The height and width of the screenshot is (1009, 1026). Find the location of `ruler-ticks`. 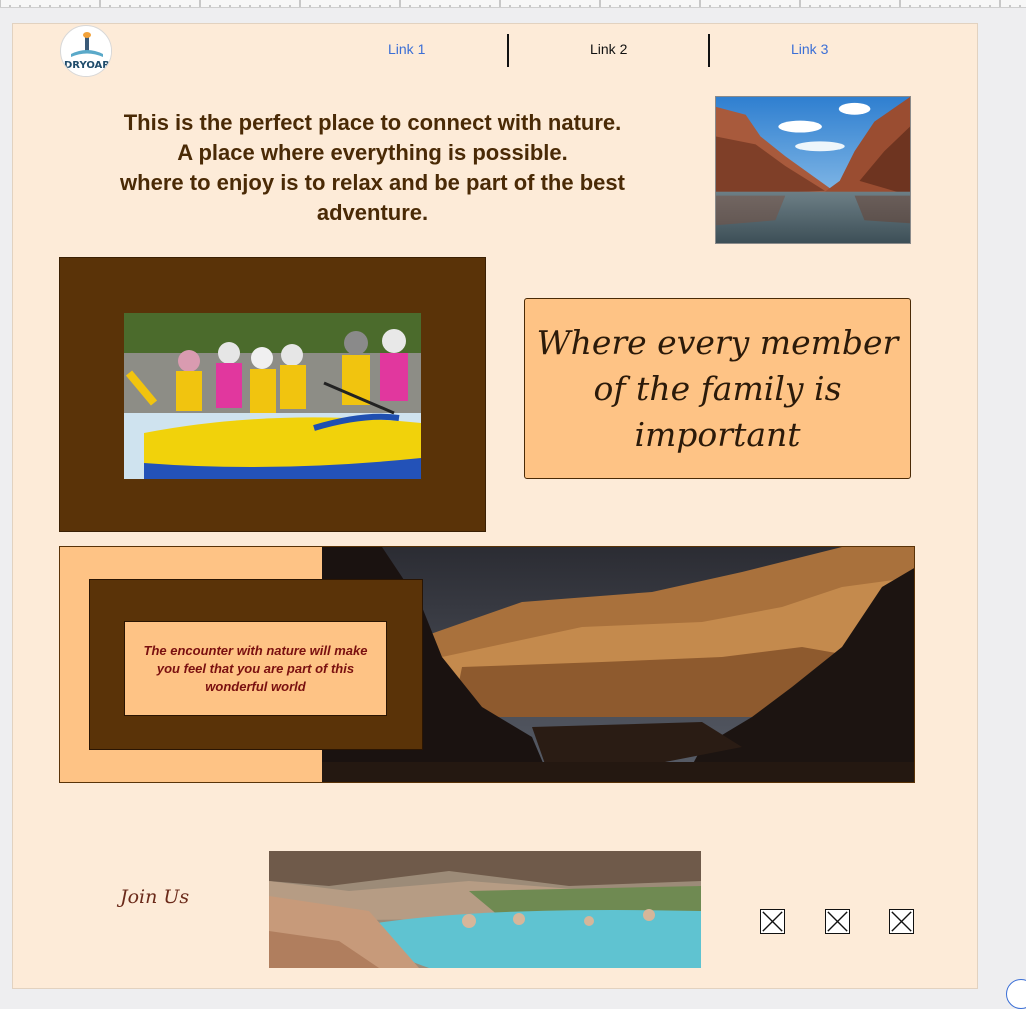

ruler-ticks is located at coordinates (510, 3).